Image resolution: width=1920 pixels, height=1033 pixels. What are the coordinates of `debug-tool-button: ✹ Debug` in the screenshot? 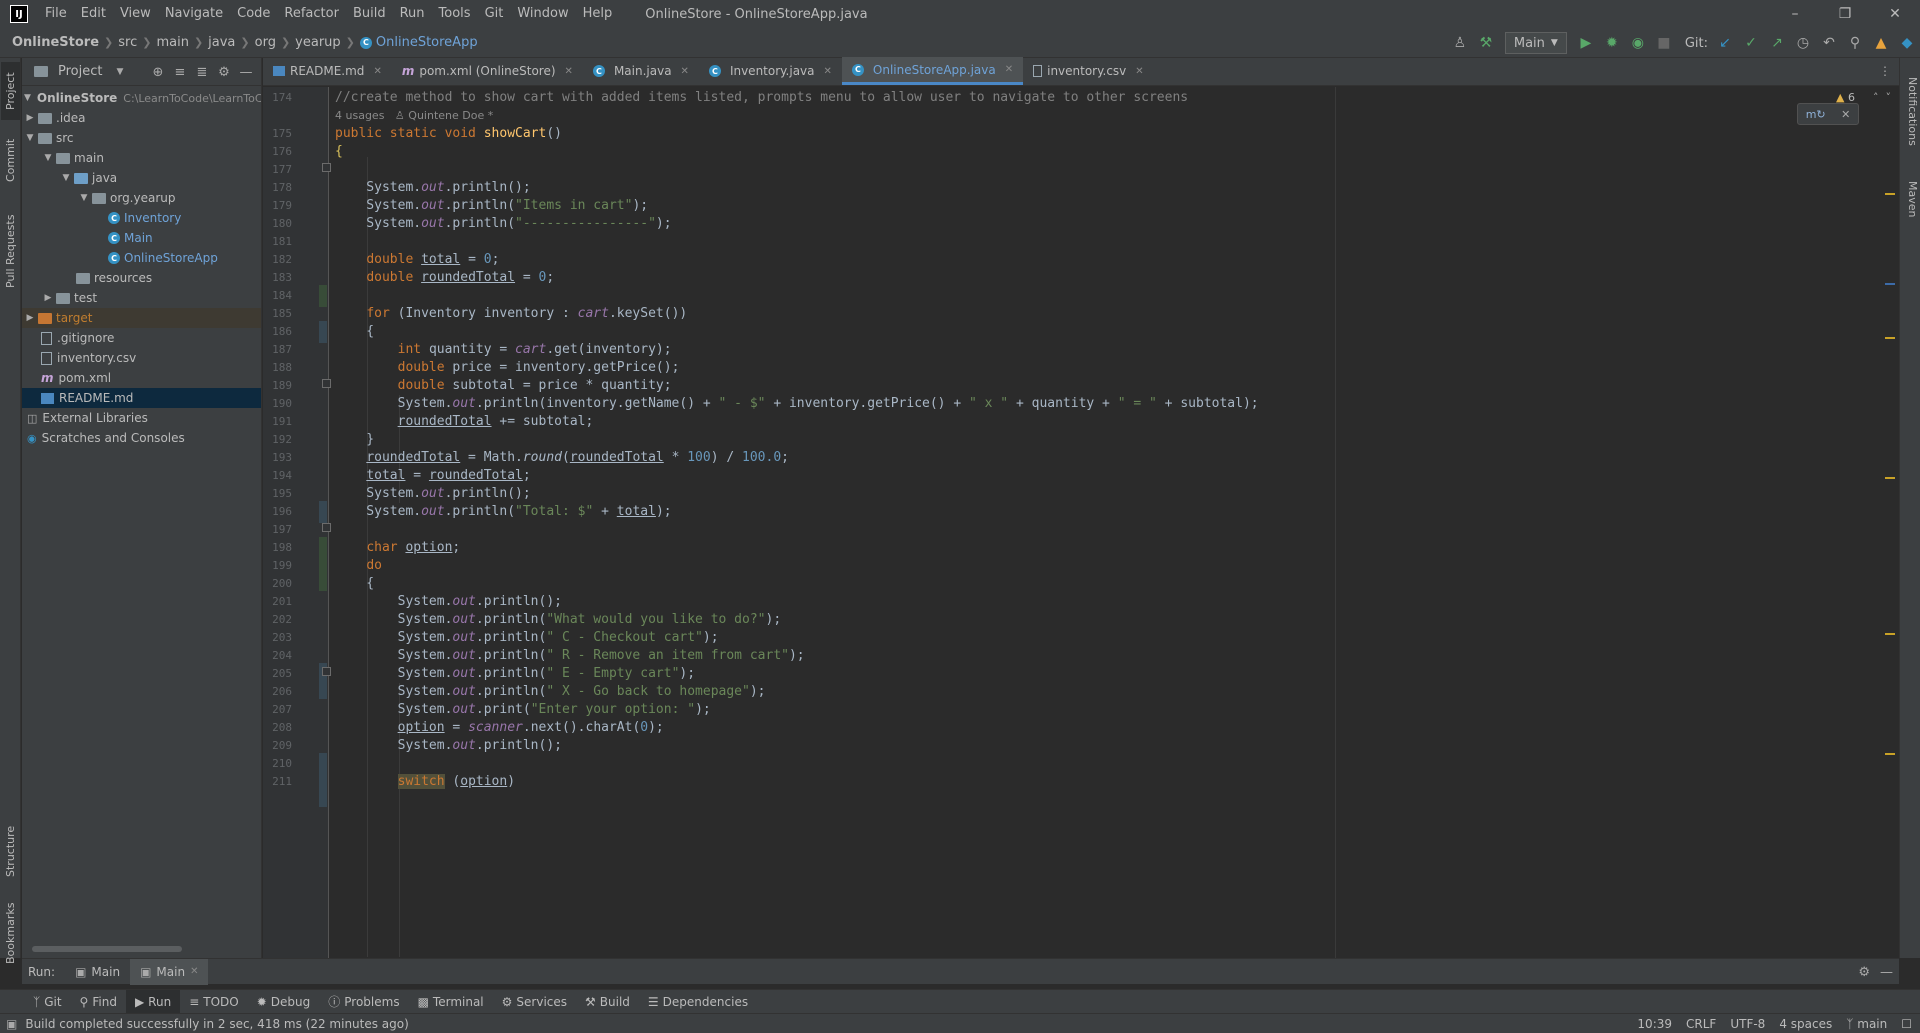 It's located at (284, 1002).